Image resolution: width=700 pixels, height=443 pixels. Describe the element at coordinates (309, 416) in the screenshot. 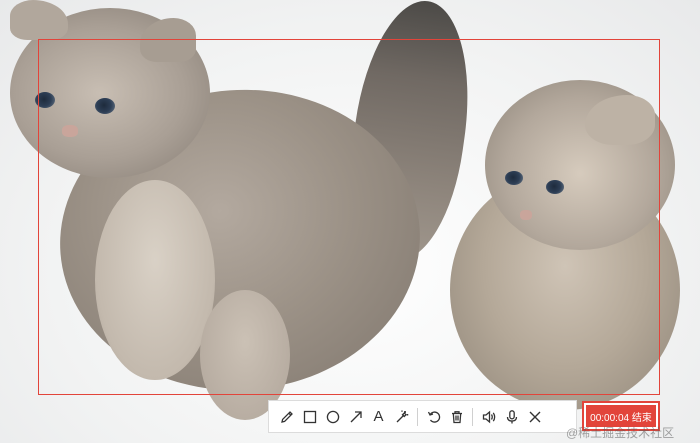

I see `rectangle-icon` at that location.